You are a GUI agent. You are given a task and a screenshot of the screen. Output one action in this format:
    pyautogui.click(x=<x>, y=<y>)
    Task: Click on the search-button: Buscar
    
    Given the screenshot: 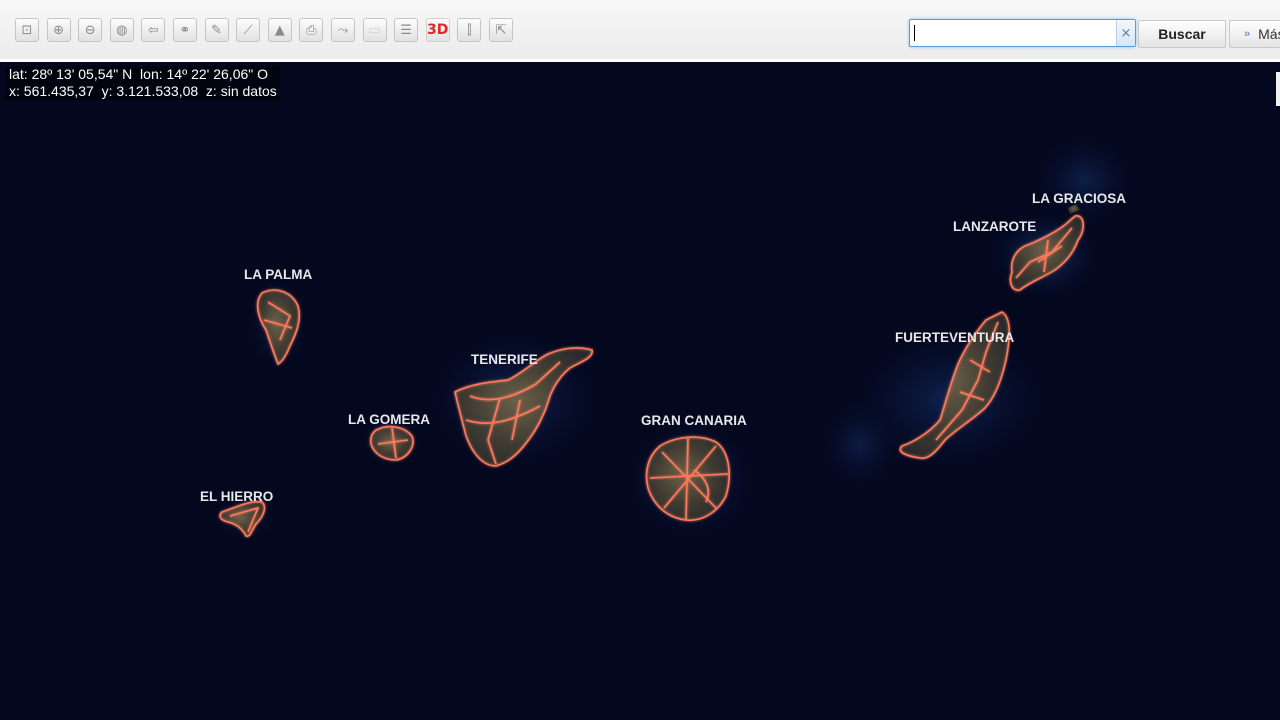 What is the action you would take?
    pyautogui.click(x=1182, y=34)
    